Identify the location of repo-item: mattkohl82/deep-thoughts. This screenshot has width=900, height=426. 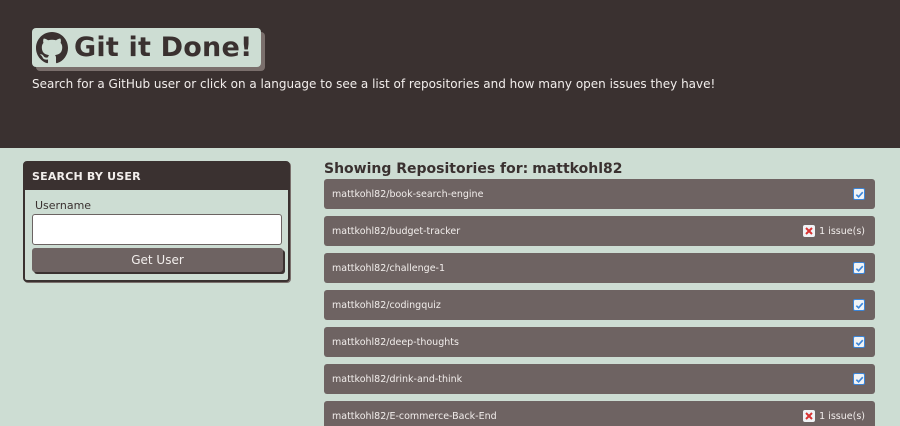
(599, 342).